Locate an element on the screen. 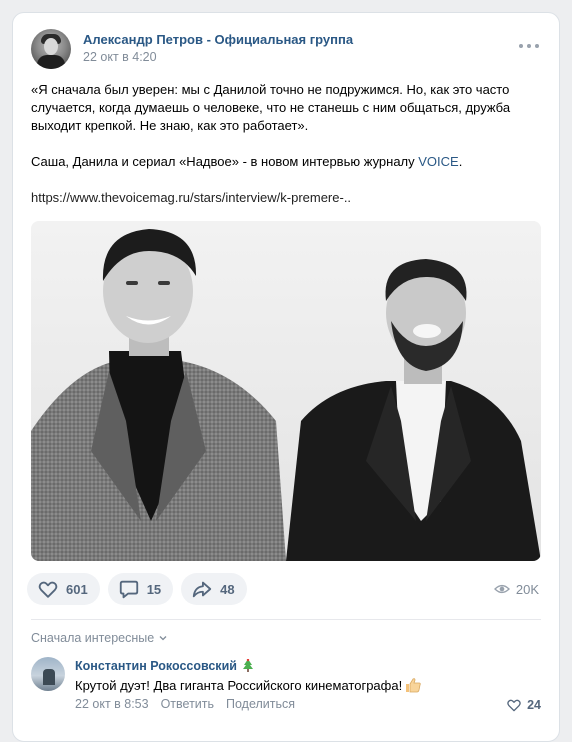 The width and height of the screenshot is (572, 742). chevron-down-icon is located at coordinates (163, 638).